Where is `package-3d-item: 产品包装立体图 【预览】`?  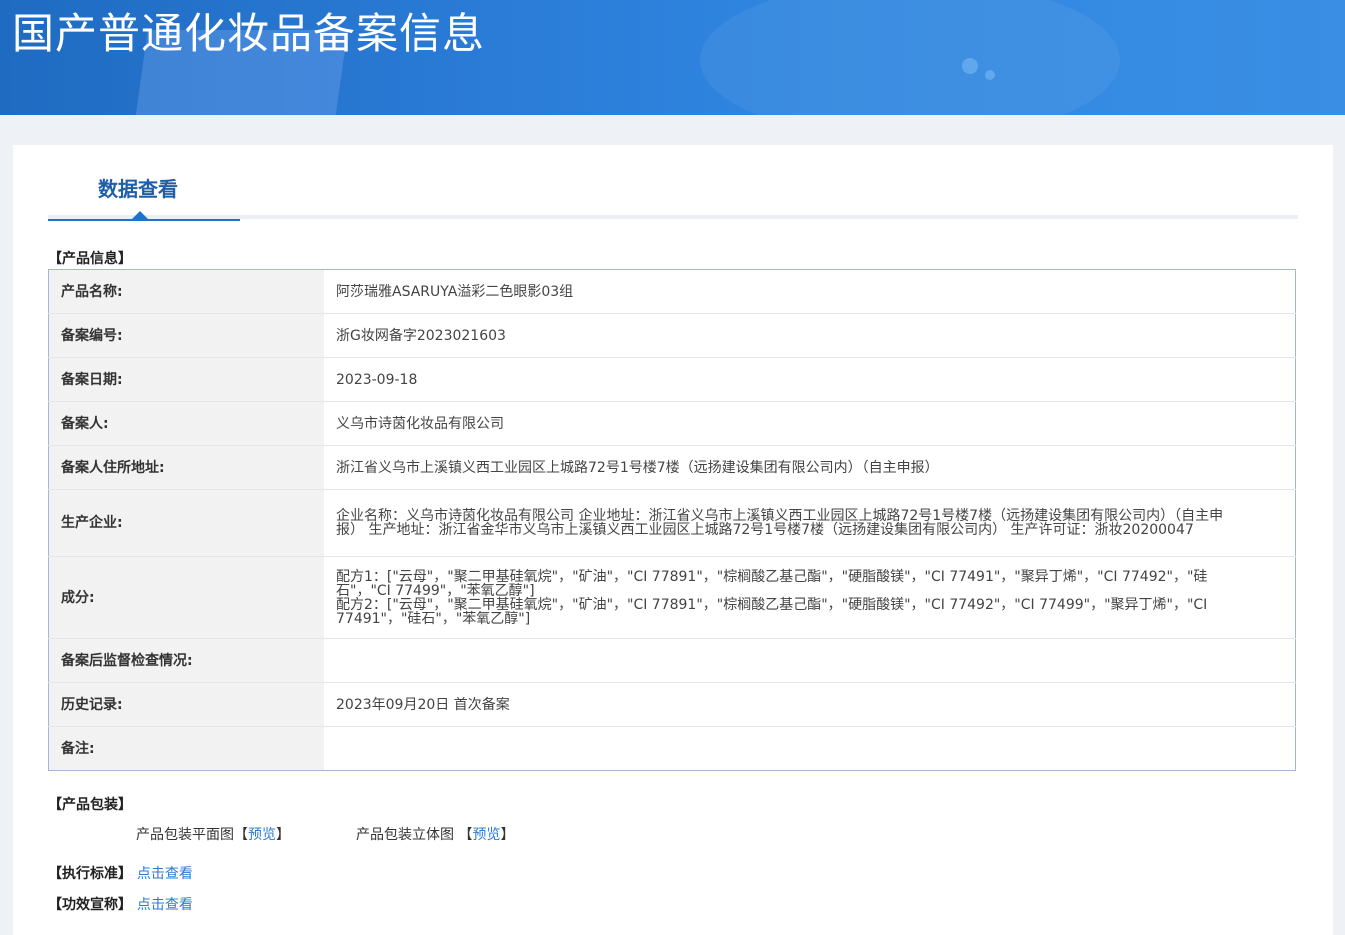
package-3d-item: 产品包装立体图 【预览】 is located at coordinates (435, 835).